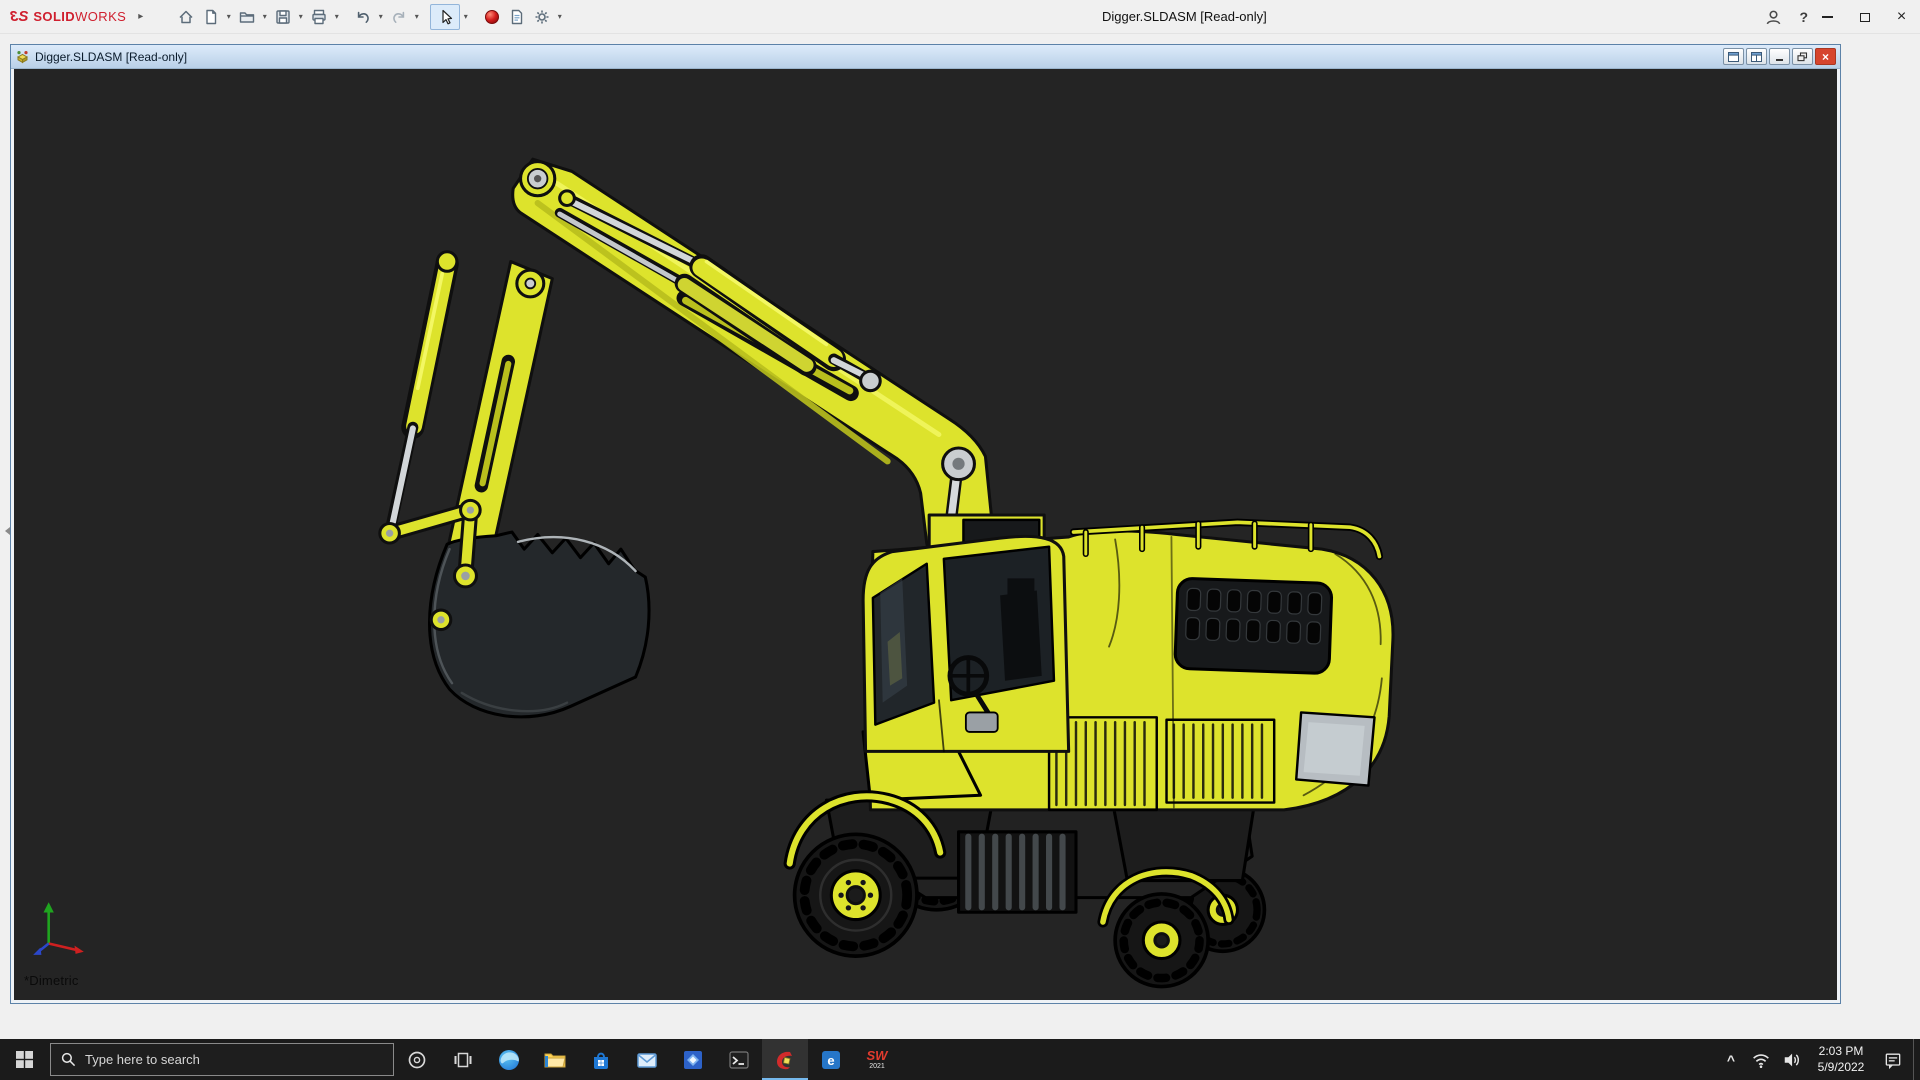 This screenshot has width=1920, height=1080. I want to click on print-button, so click(318, 17).